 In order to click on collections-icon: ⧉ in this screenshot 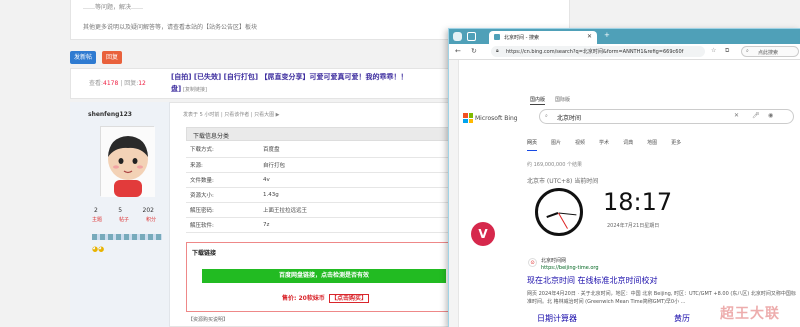, I will do `click(727, 51)`.